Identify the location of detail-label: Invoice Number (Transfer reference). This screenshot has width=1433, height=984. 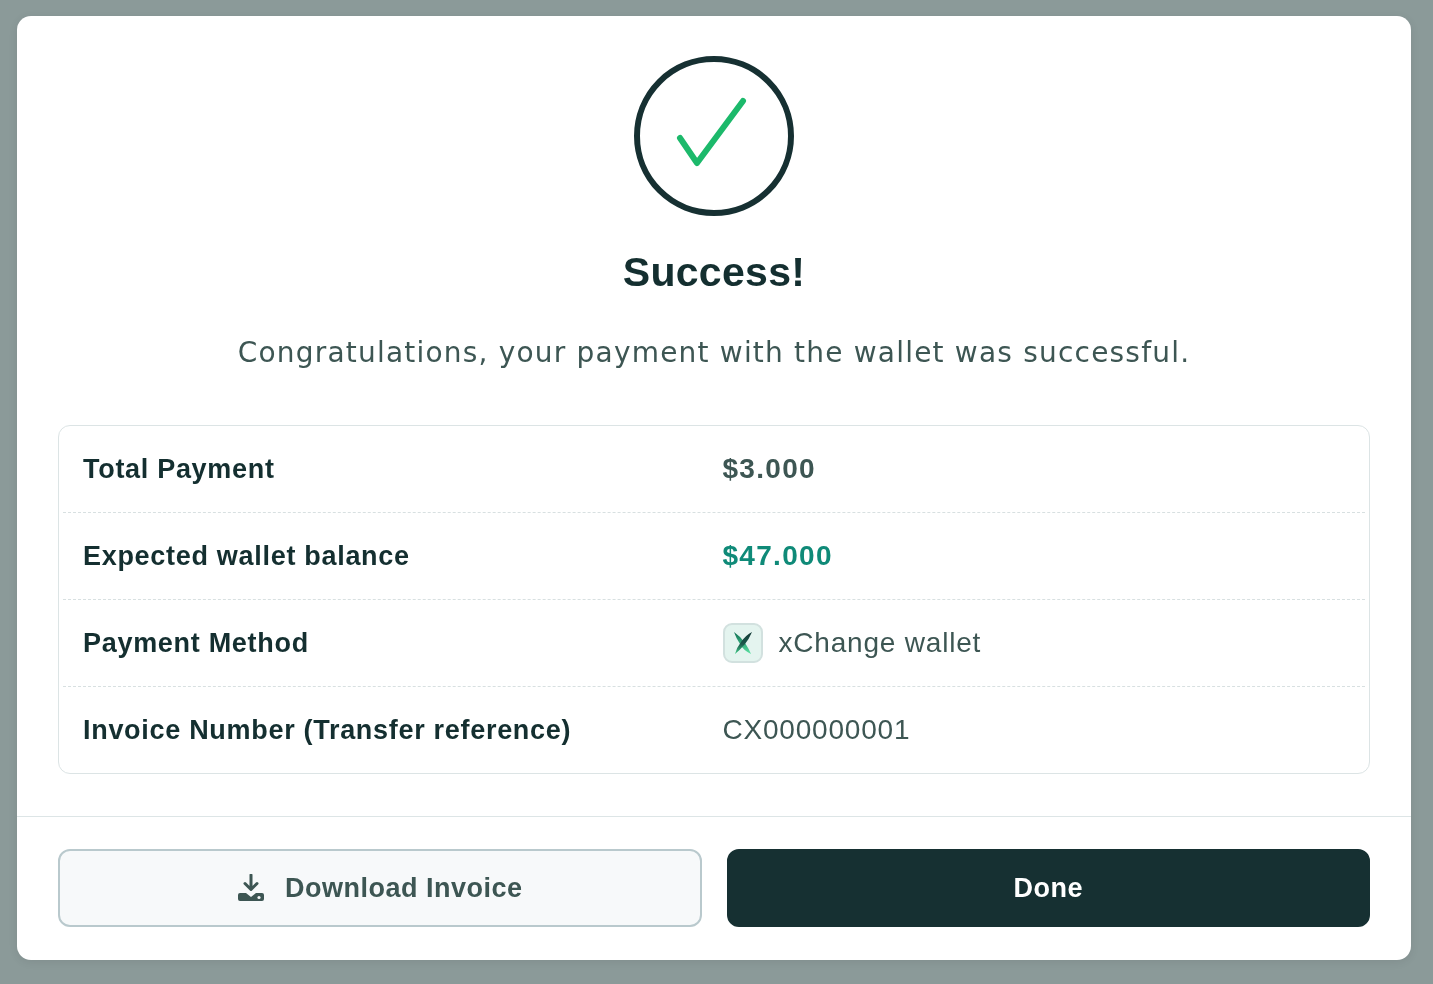
(327, 730).